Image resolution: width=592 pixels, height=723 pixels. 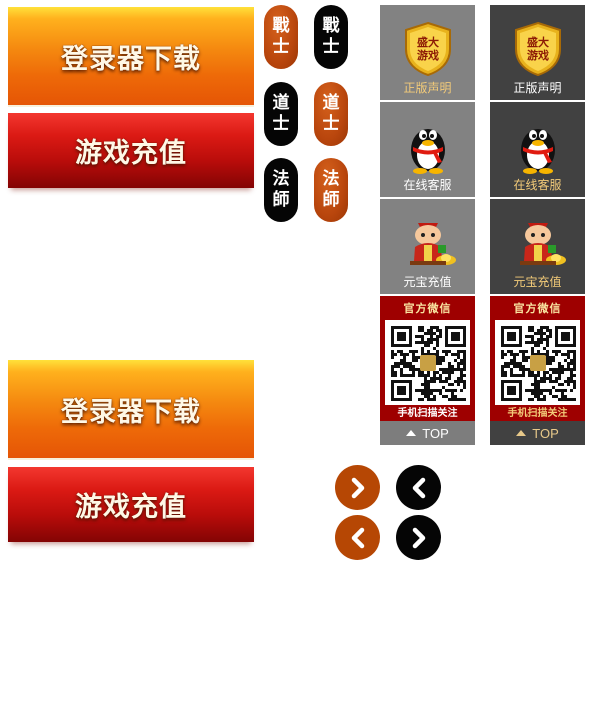 I want to click on taoist-badge: 道 士, so click(x=331, y=114).